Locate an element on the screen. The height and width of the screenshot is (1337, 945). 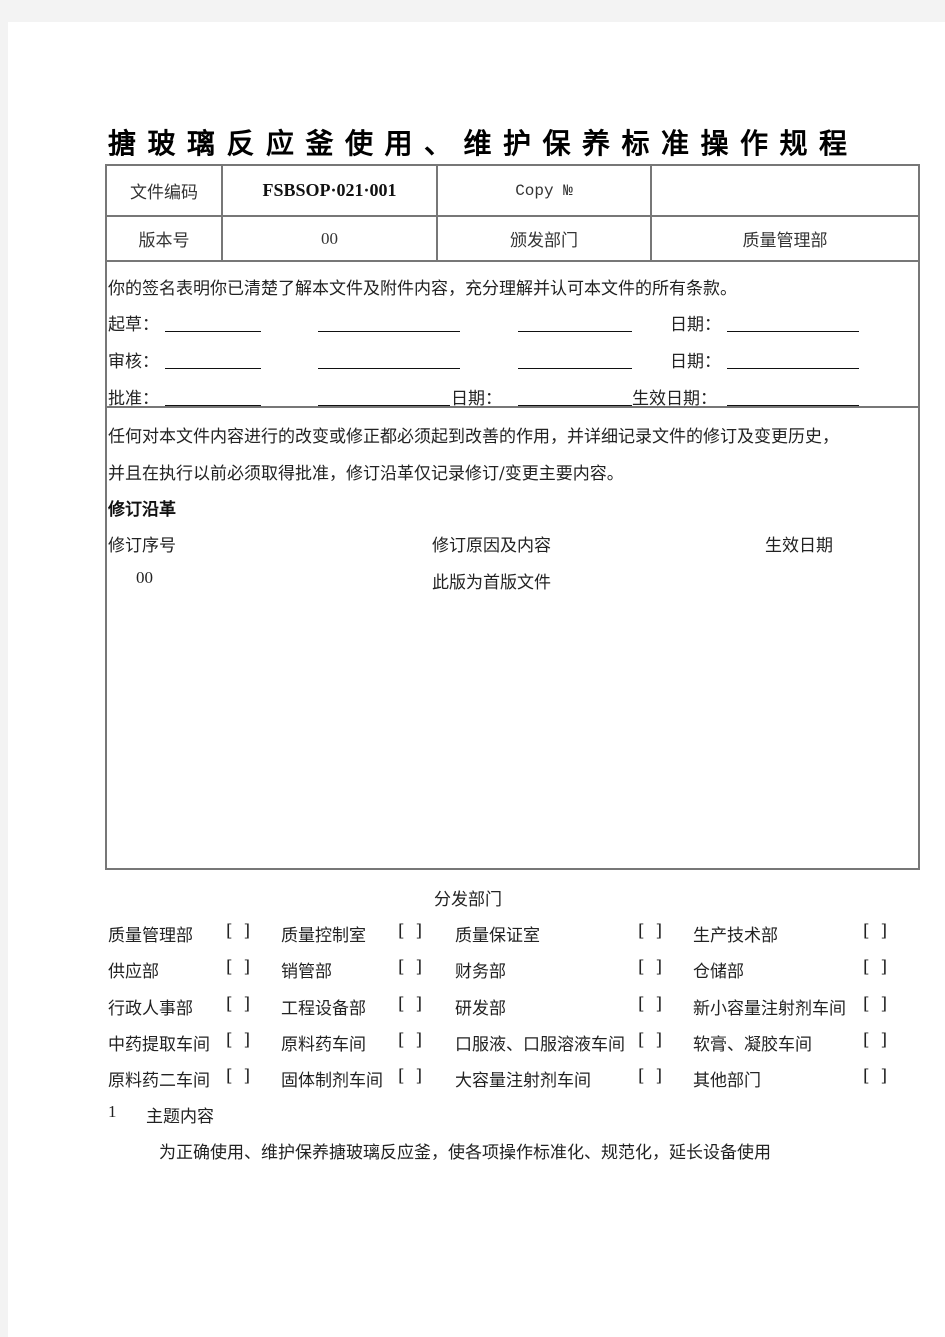
draft-date-label: 日期： is located at coordinates (695, 325).